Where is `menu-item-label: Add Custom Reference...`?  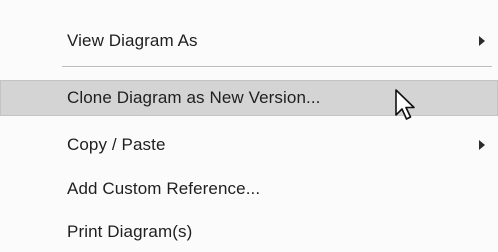
menu-item-label: Add Custom Reference... is located at coordinates (164, 188).